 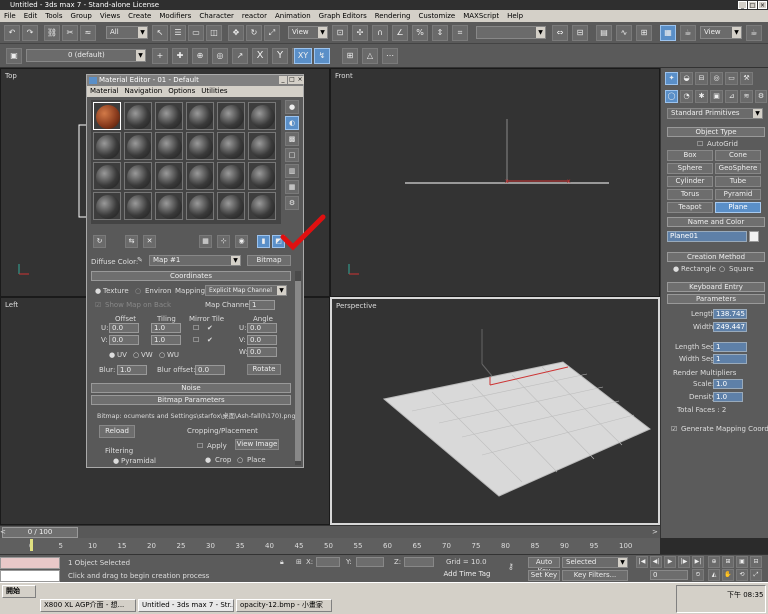 I want to click on menu-customize: Customize, so click(x=436, y=16).